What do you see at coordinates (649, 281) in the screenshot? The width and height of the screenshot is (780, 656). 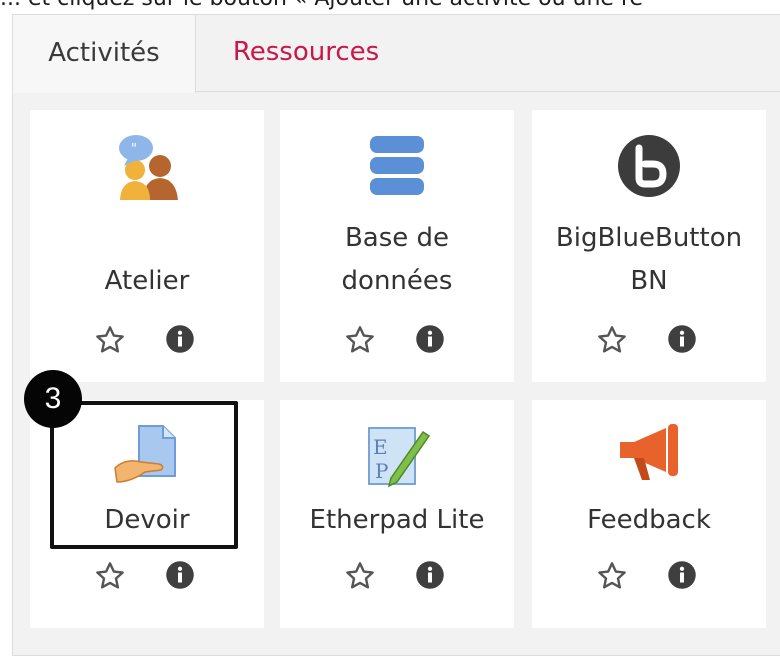 I see `card-label: BN` at bounding box center [649, 281].